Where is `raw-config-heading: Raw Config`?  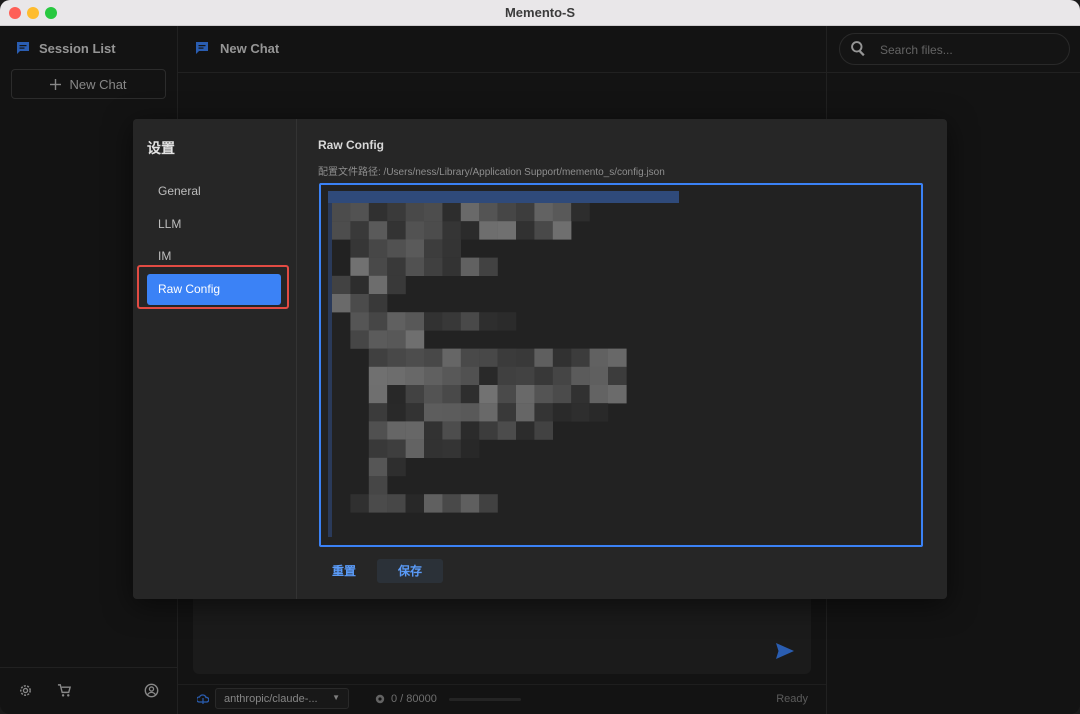 raw-config-heading: Raw Config is located at coordinates (351, 145).